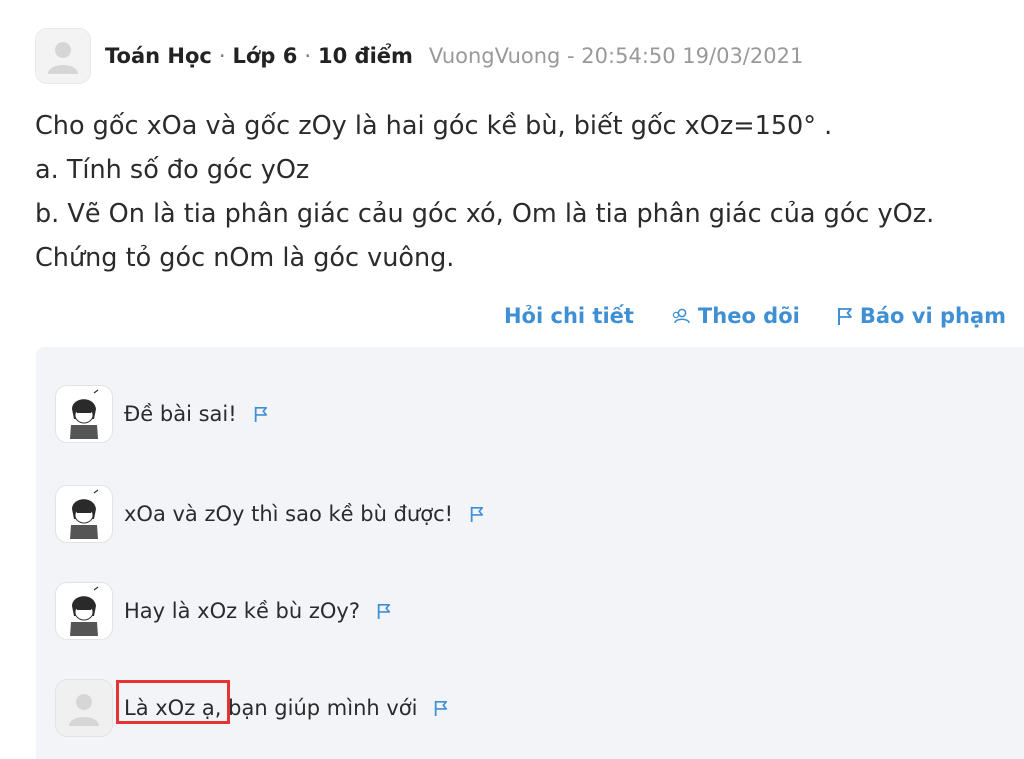 The height and width of the screenshot is (759, 1024). I want to click on report-button: Báo vi phạm, so click(921, 316).